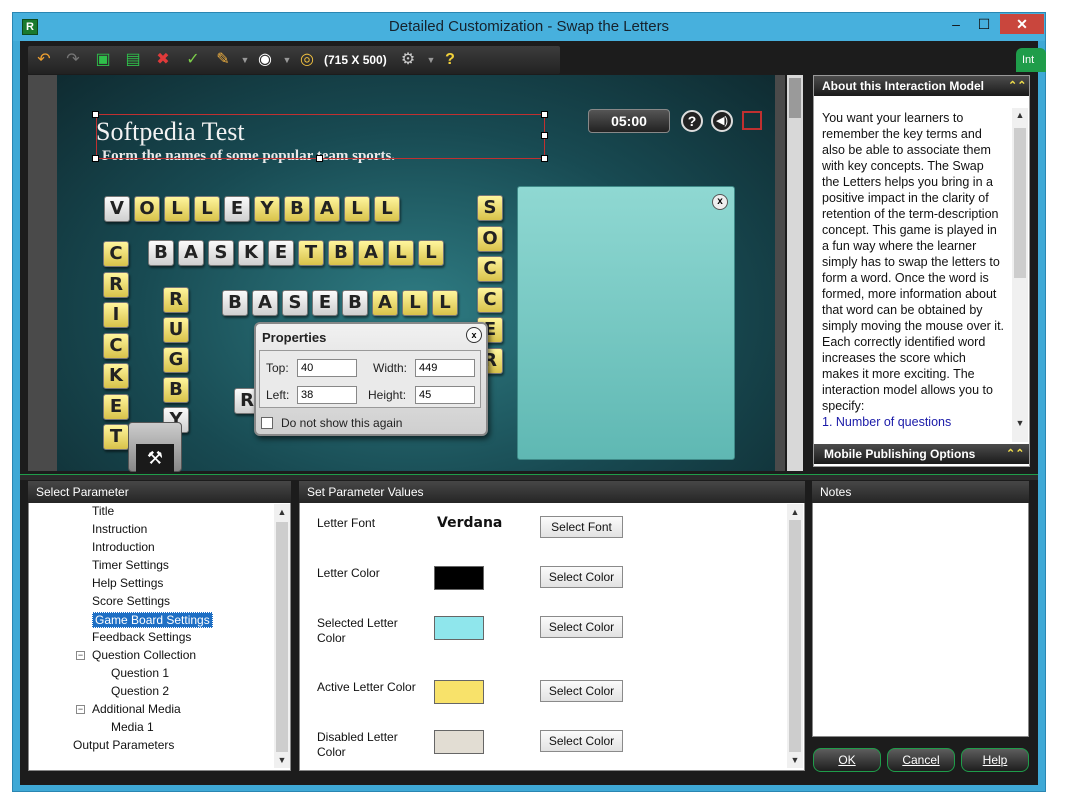  What do you see at coordinates (984, 24) in the screenshot?
I see `maximize-button: ☐` at bounding box center [984, 24].